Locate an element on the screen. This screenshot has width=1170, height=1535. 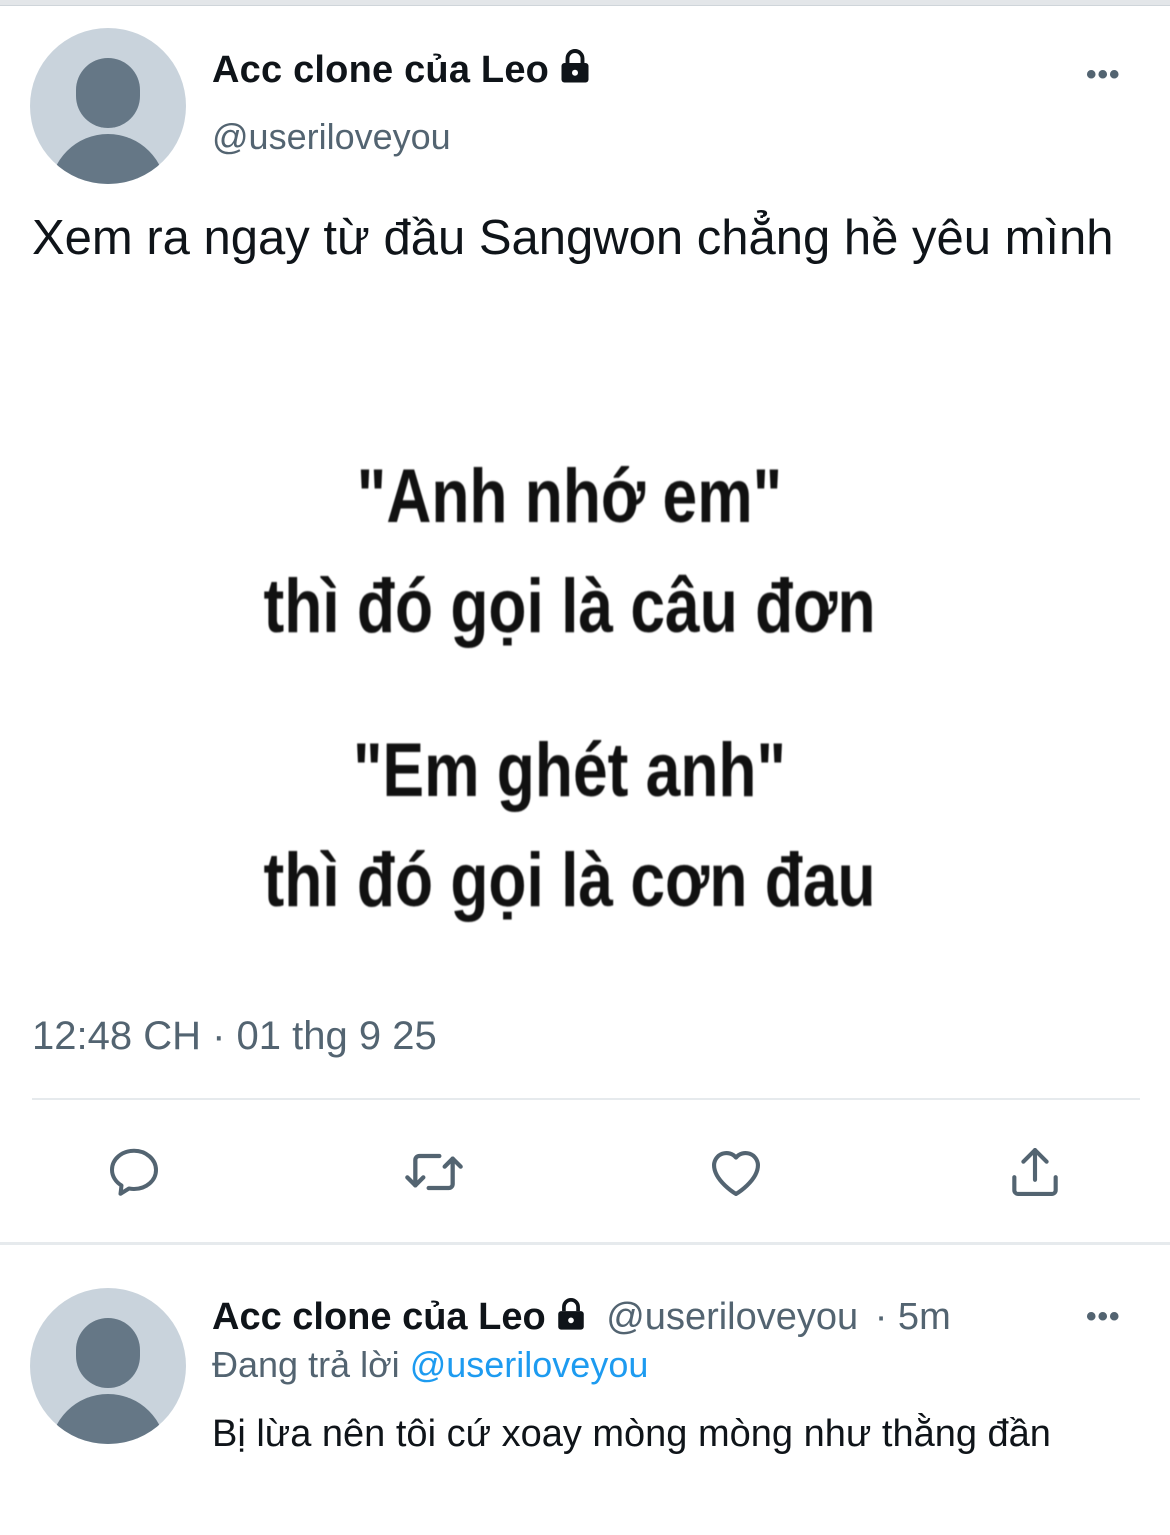
more-options-icon: ••• is located at coordinates (1103, 75).